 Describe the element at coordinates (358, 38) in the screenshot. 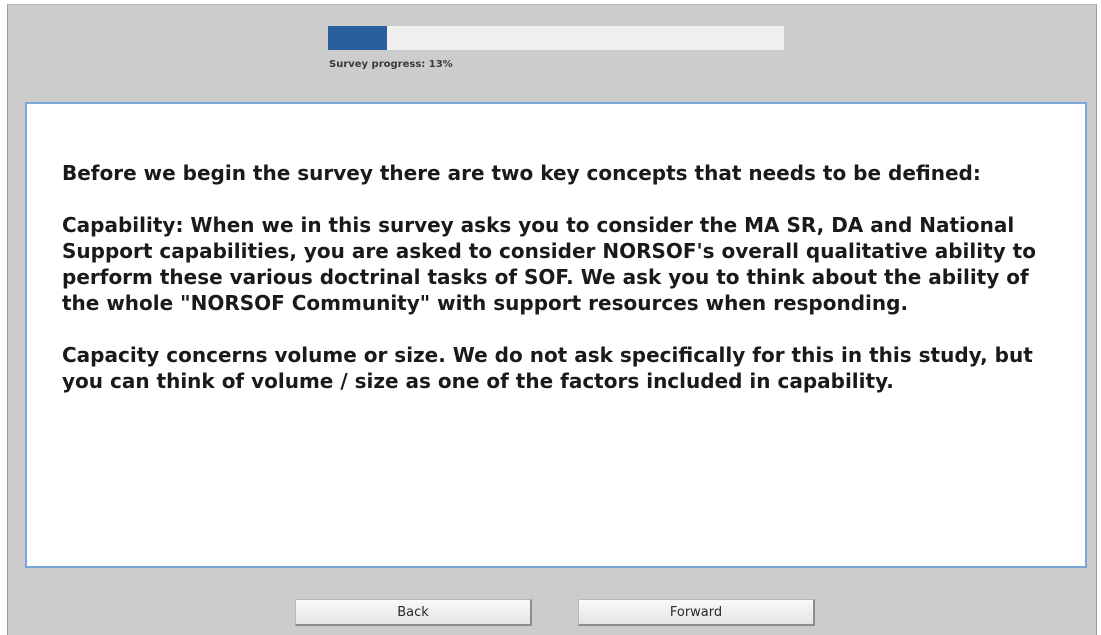

I see `survey-progress-fill` at that location.